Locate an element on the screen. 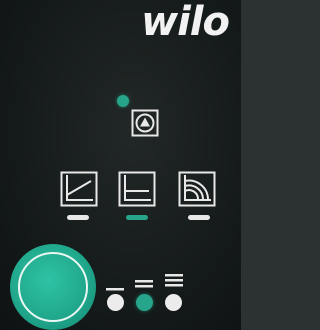 This screenshot has width=320, height=330. wilo-logo: wilo is located at coordinates (185, 22).